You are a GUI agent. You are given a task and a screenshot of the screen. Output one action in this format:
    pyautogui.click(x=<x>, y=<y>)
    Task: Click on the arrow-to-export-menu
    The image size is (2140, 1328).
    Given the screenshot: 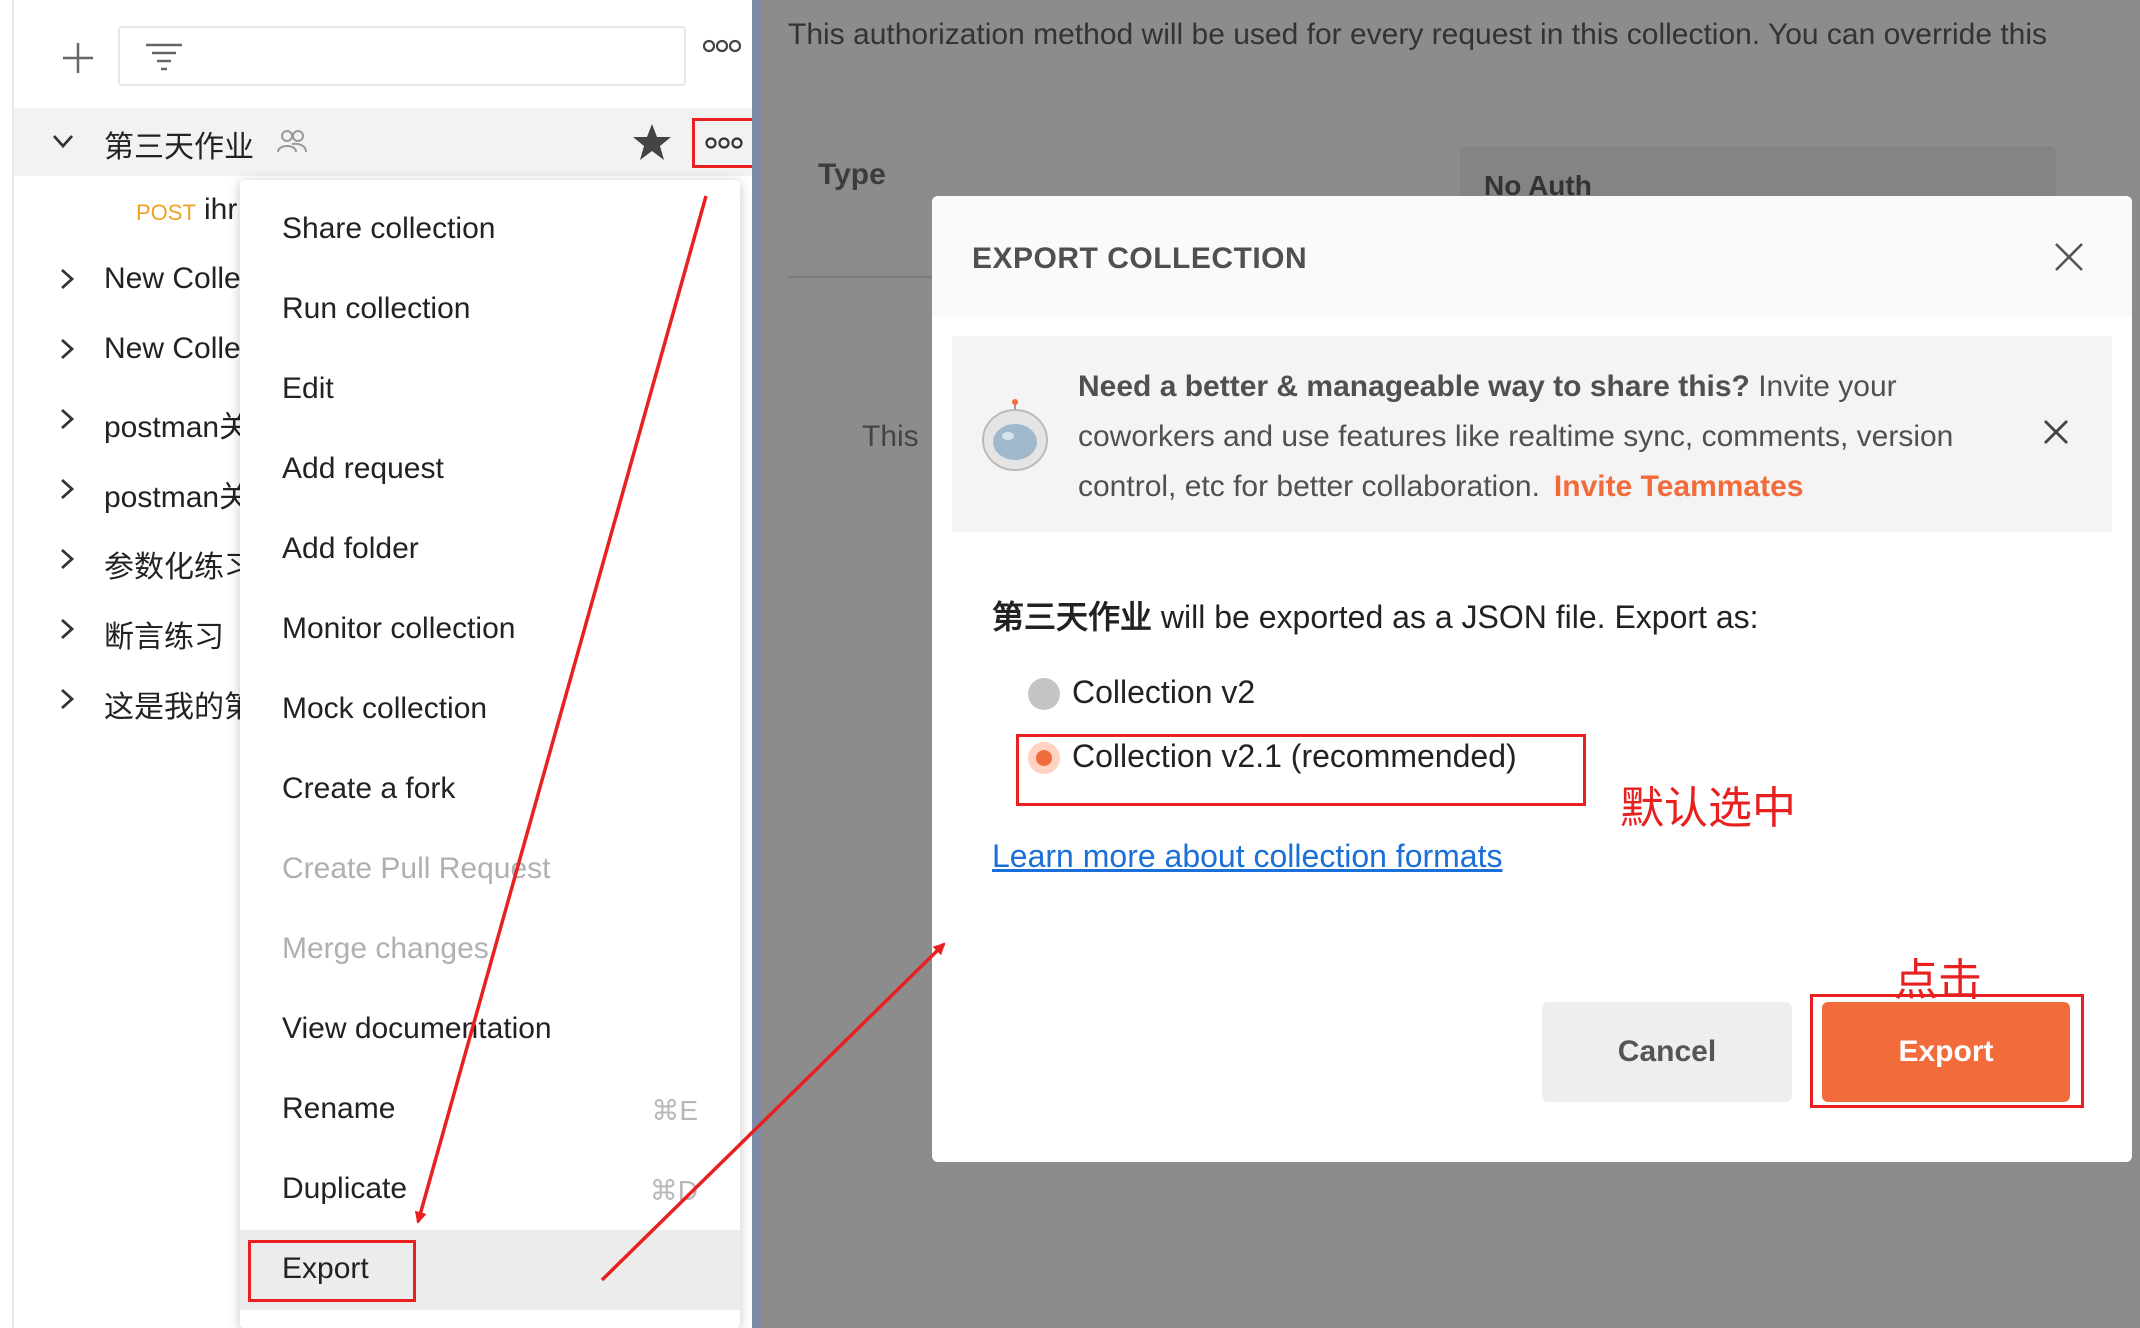 What is the action you would take?
    pyautogui.click(x=561, y=709)
    